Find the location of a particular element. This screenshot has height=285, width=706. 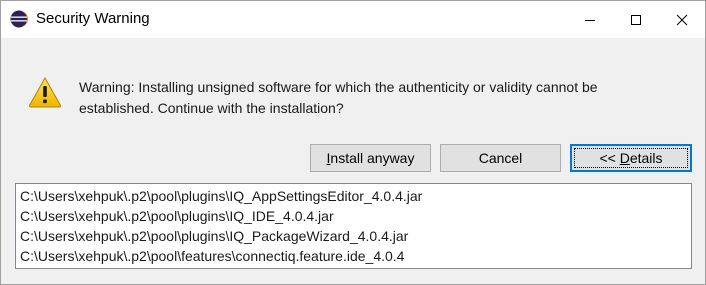

details-button: << Details is located at coordinates (631, 158).